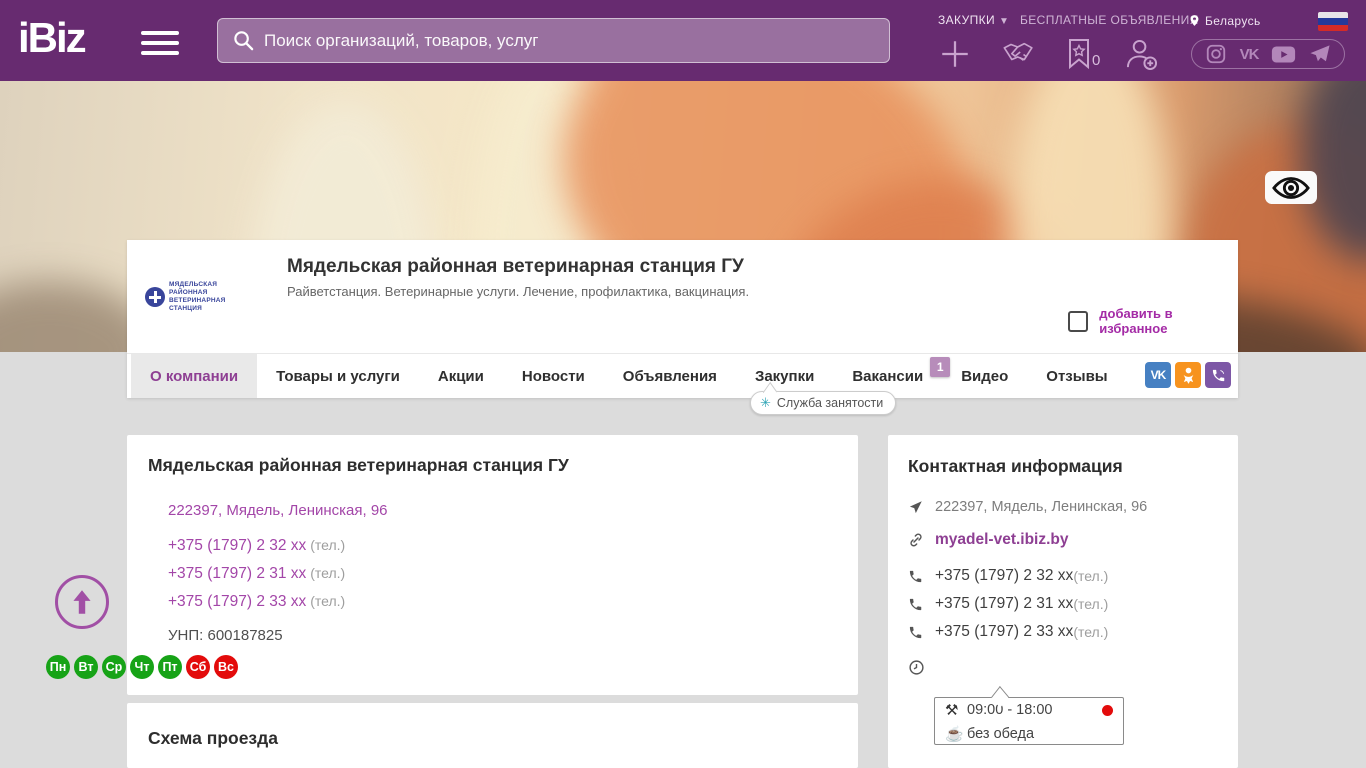 The image size is (1366, 768). I want to click on plus-icon, so click(955, 54).